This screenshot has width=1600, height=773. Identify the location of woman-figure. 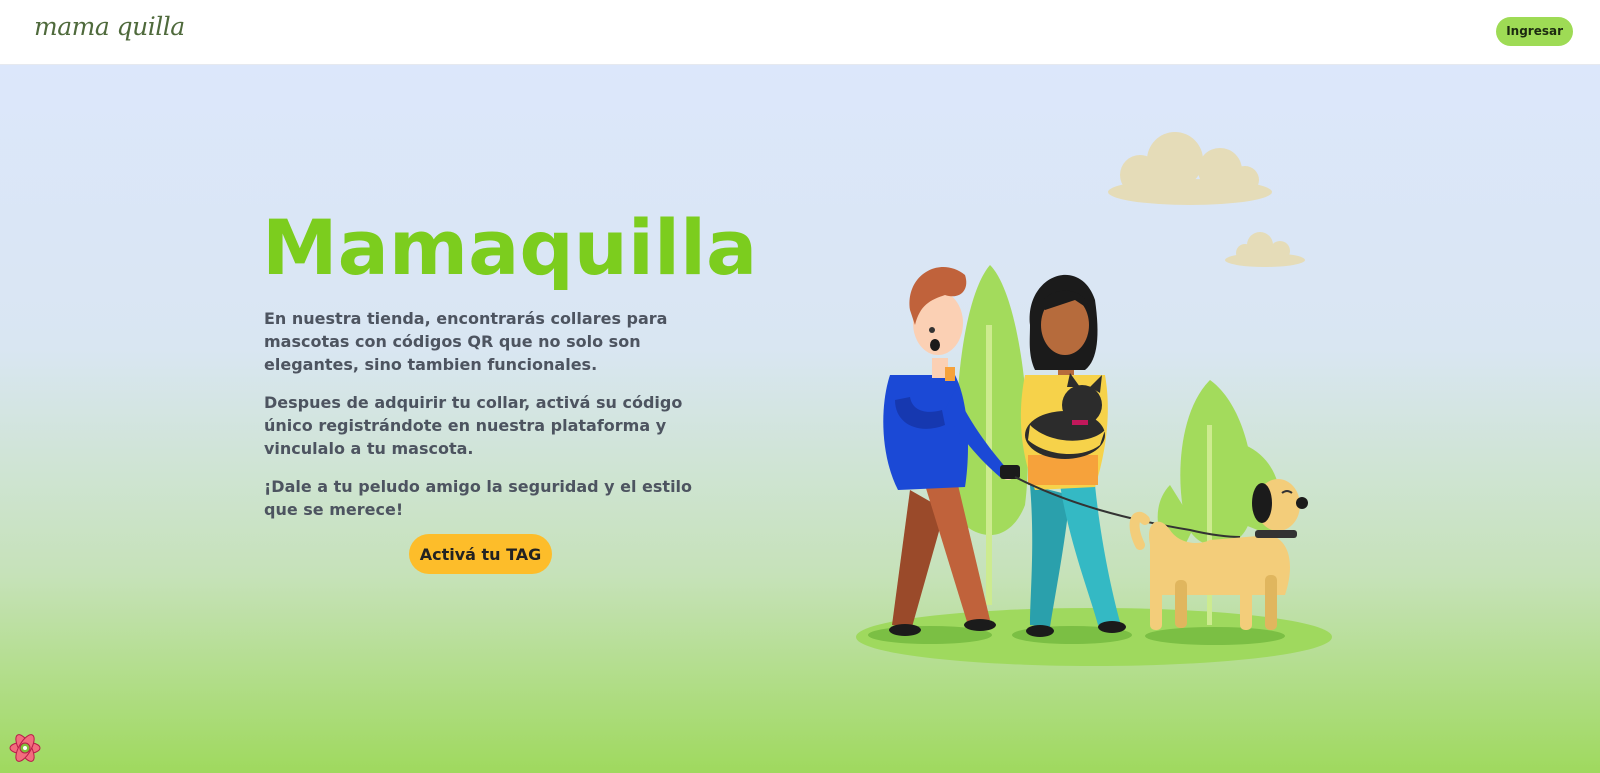
(1073, 455).